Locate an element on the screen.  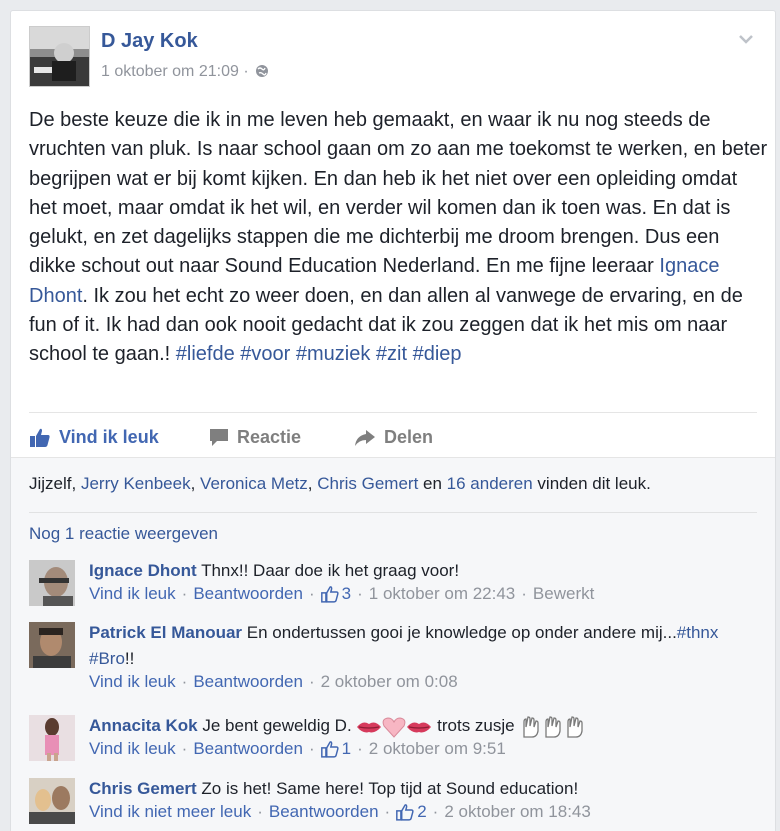
like-label: Vind ik leuk is located at coordinates (109, 437).